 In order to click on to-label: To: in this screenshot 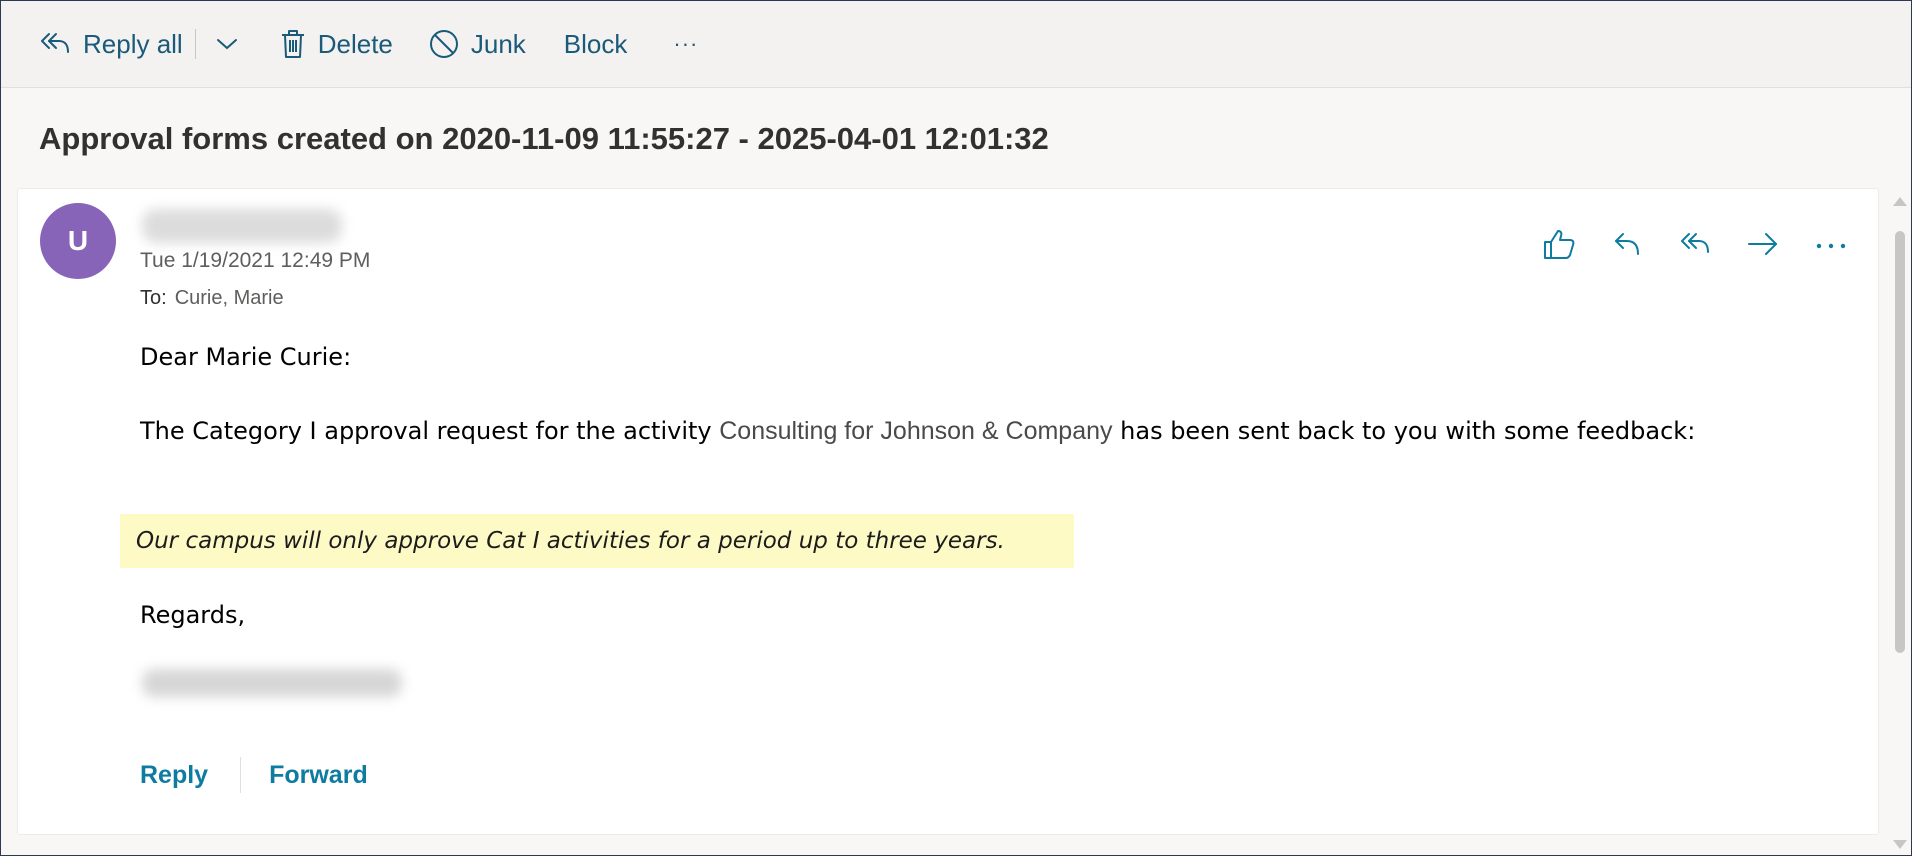, I will do `click(153, 298)`.